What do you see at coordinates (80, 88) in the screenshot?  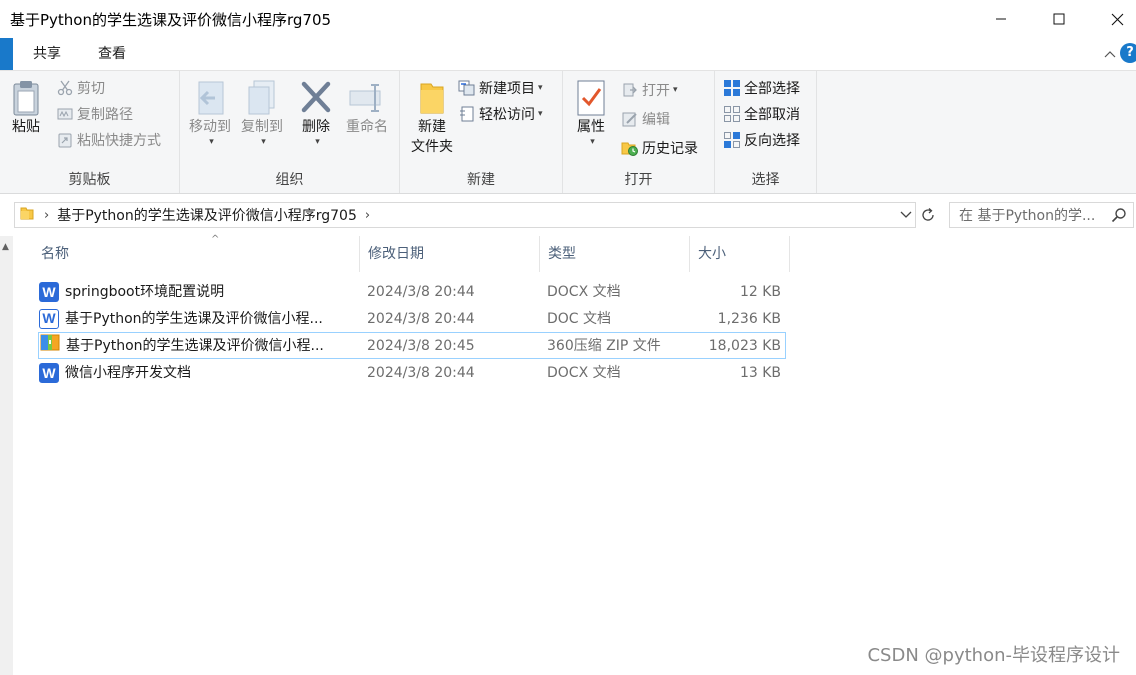 I see `cut-button: 剪切` at bounding box center [80, 88].